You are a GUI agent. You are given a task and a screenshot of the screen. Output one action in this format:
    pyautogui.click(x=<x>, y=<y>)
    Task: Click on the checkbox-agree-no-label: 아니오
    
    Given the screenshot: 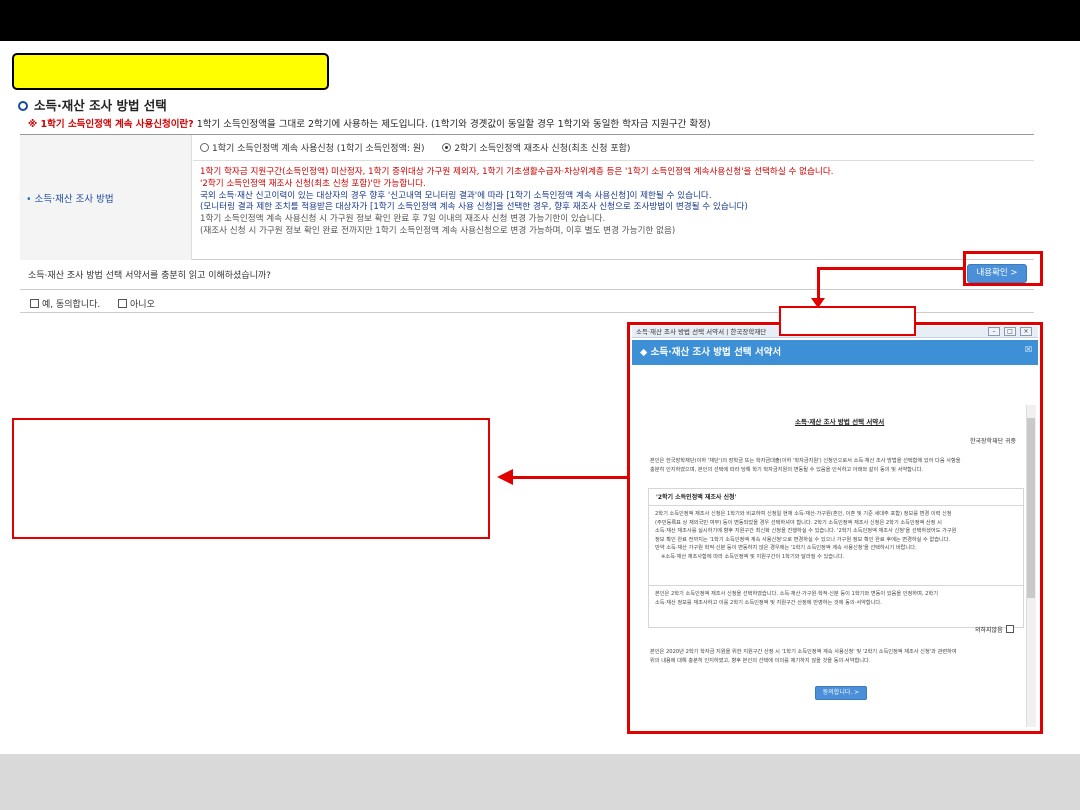 What is the action you would take?
    pyautogui.click(x=142, y=305)
    